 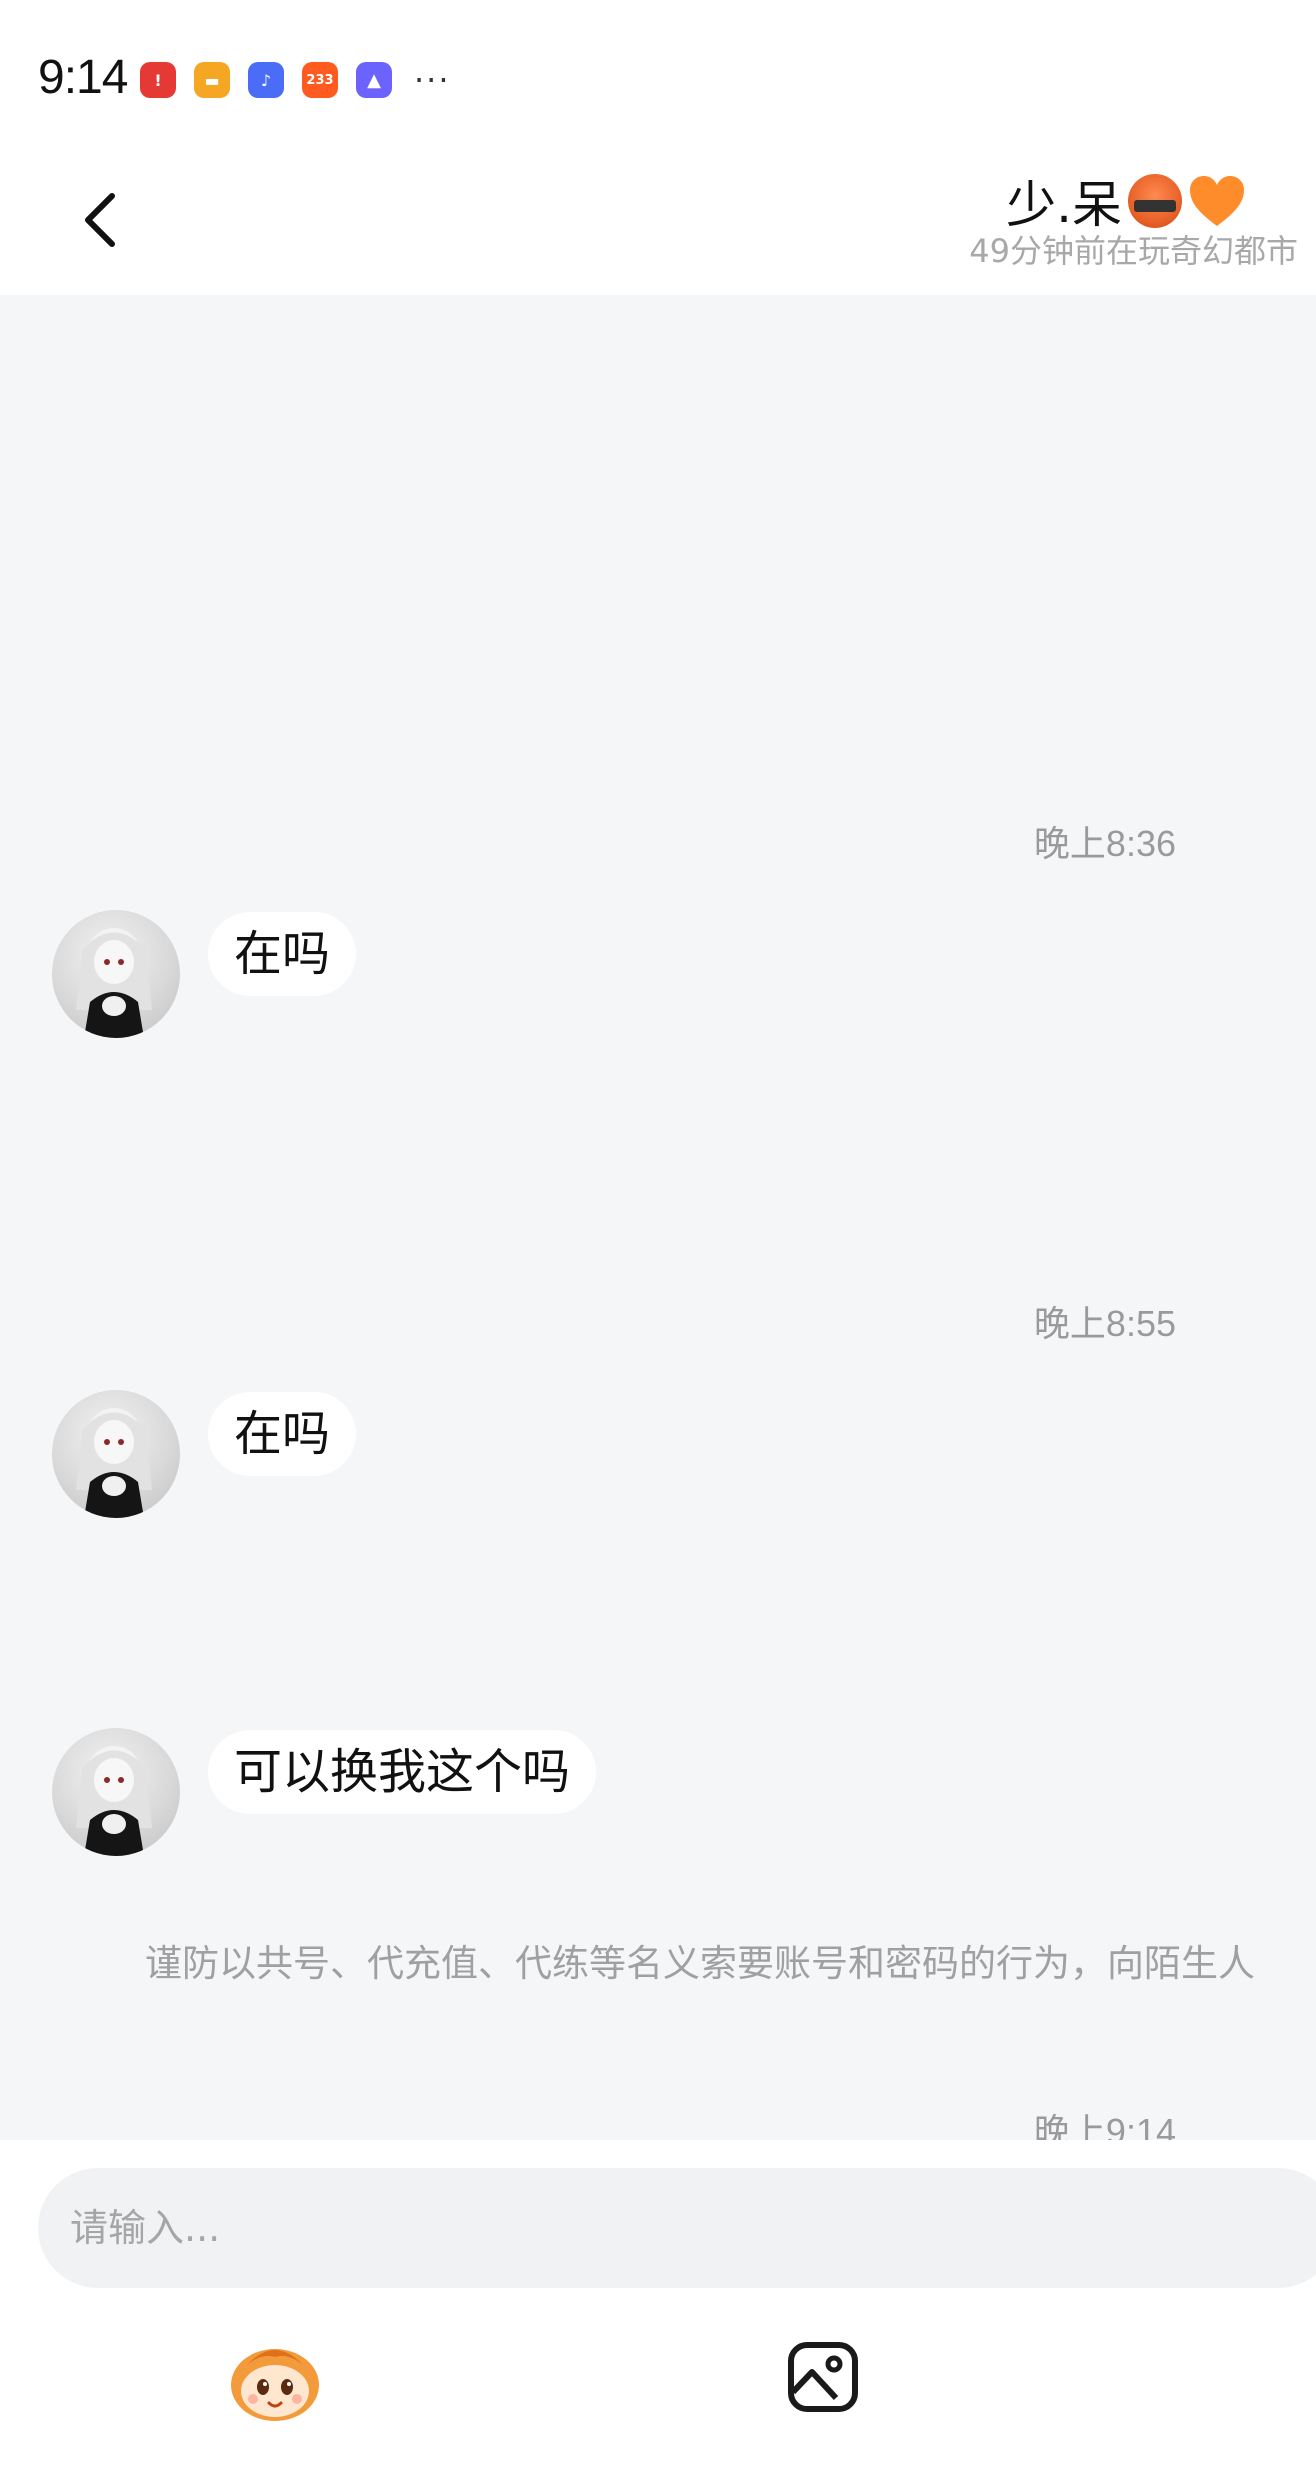 What do you see at coordinates (374, 80) in the screenshot?
I see `education-app-icon: ▲` at bounding box center [374, 80].